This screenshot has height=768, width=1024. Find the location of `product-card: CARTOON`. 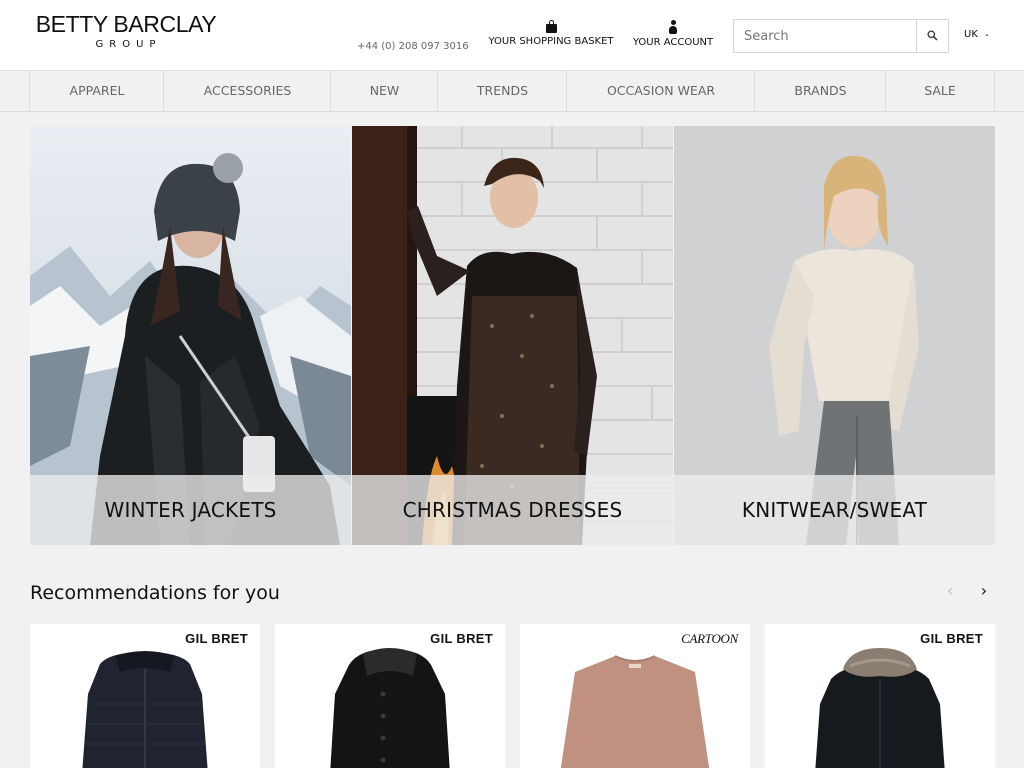

product-card: CARTOON is located at coordinates (635, 696).